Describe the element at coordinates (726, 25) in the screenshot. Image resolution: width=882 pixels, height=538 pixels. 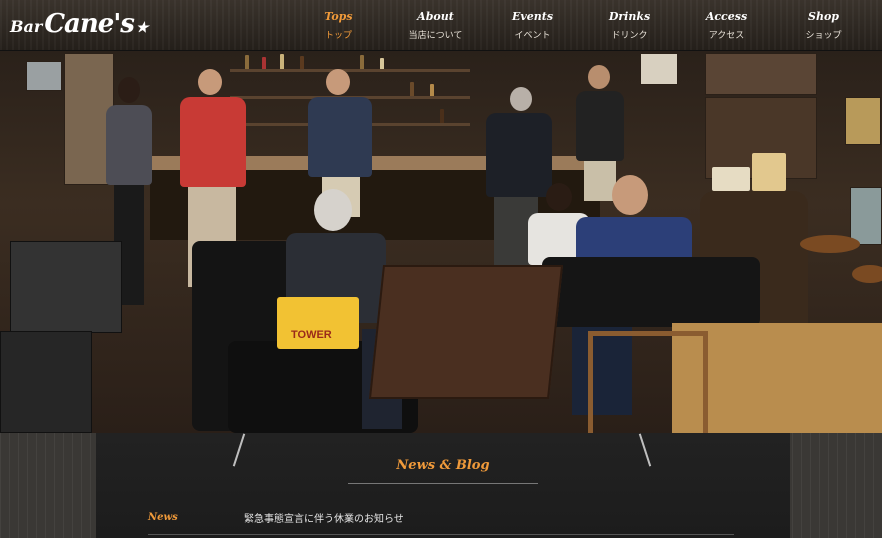
I see `nav-item-access: Access アクセス` at that location.